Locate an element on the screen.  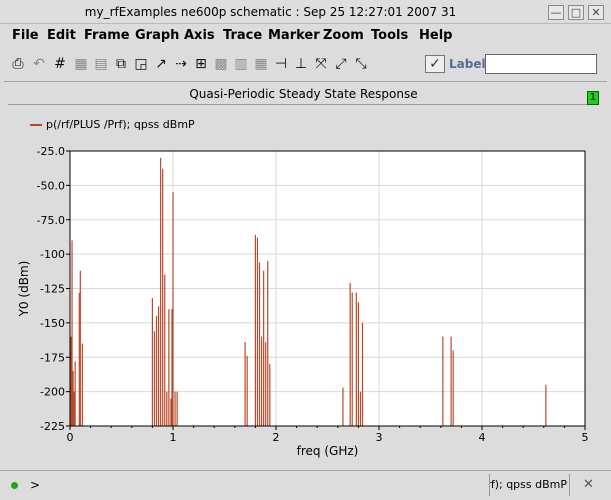
x-tick-label: 1 is located at coordinates (173, 437).